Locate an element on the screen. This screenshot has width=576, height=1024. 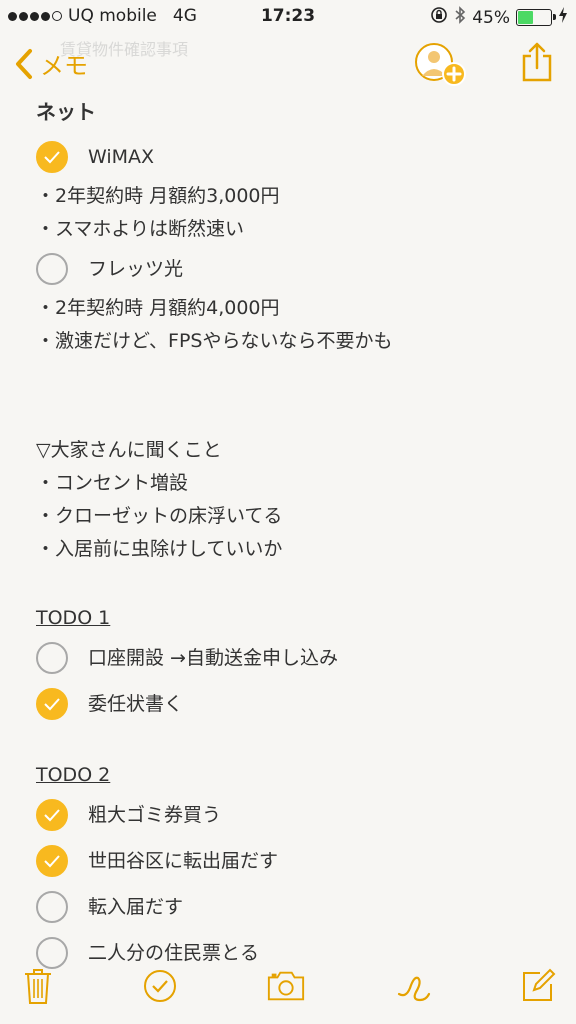
add-person-icon is located at coordinates (440, 64).